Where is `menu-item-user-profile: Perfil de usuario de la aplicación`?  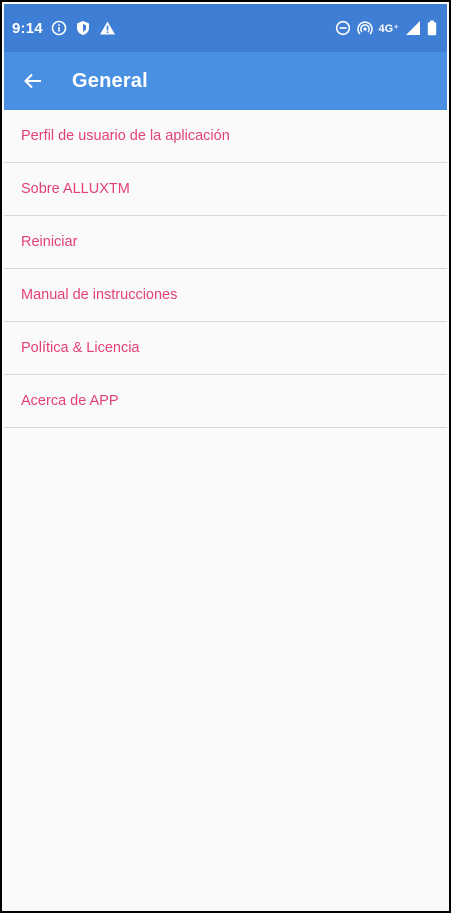 menu-item-user-profile: Perfil de usuario de la aplicación is located at coordinates (225, 136).